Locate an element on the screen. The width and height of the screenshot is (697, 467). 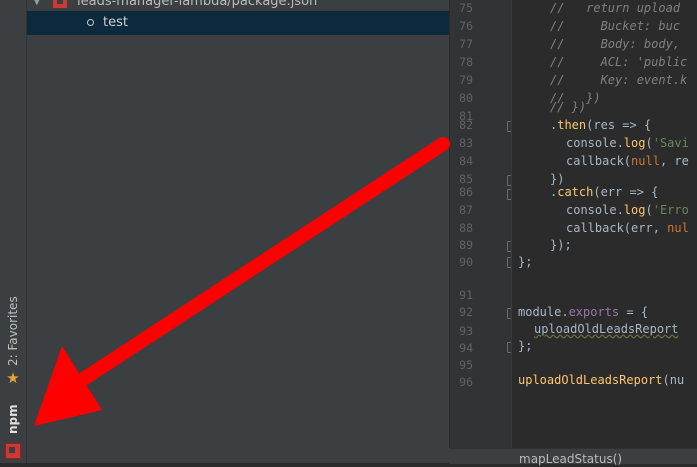
arrow-head is located at coordinates (68, 386).